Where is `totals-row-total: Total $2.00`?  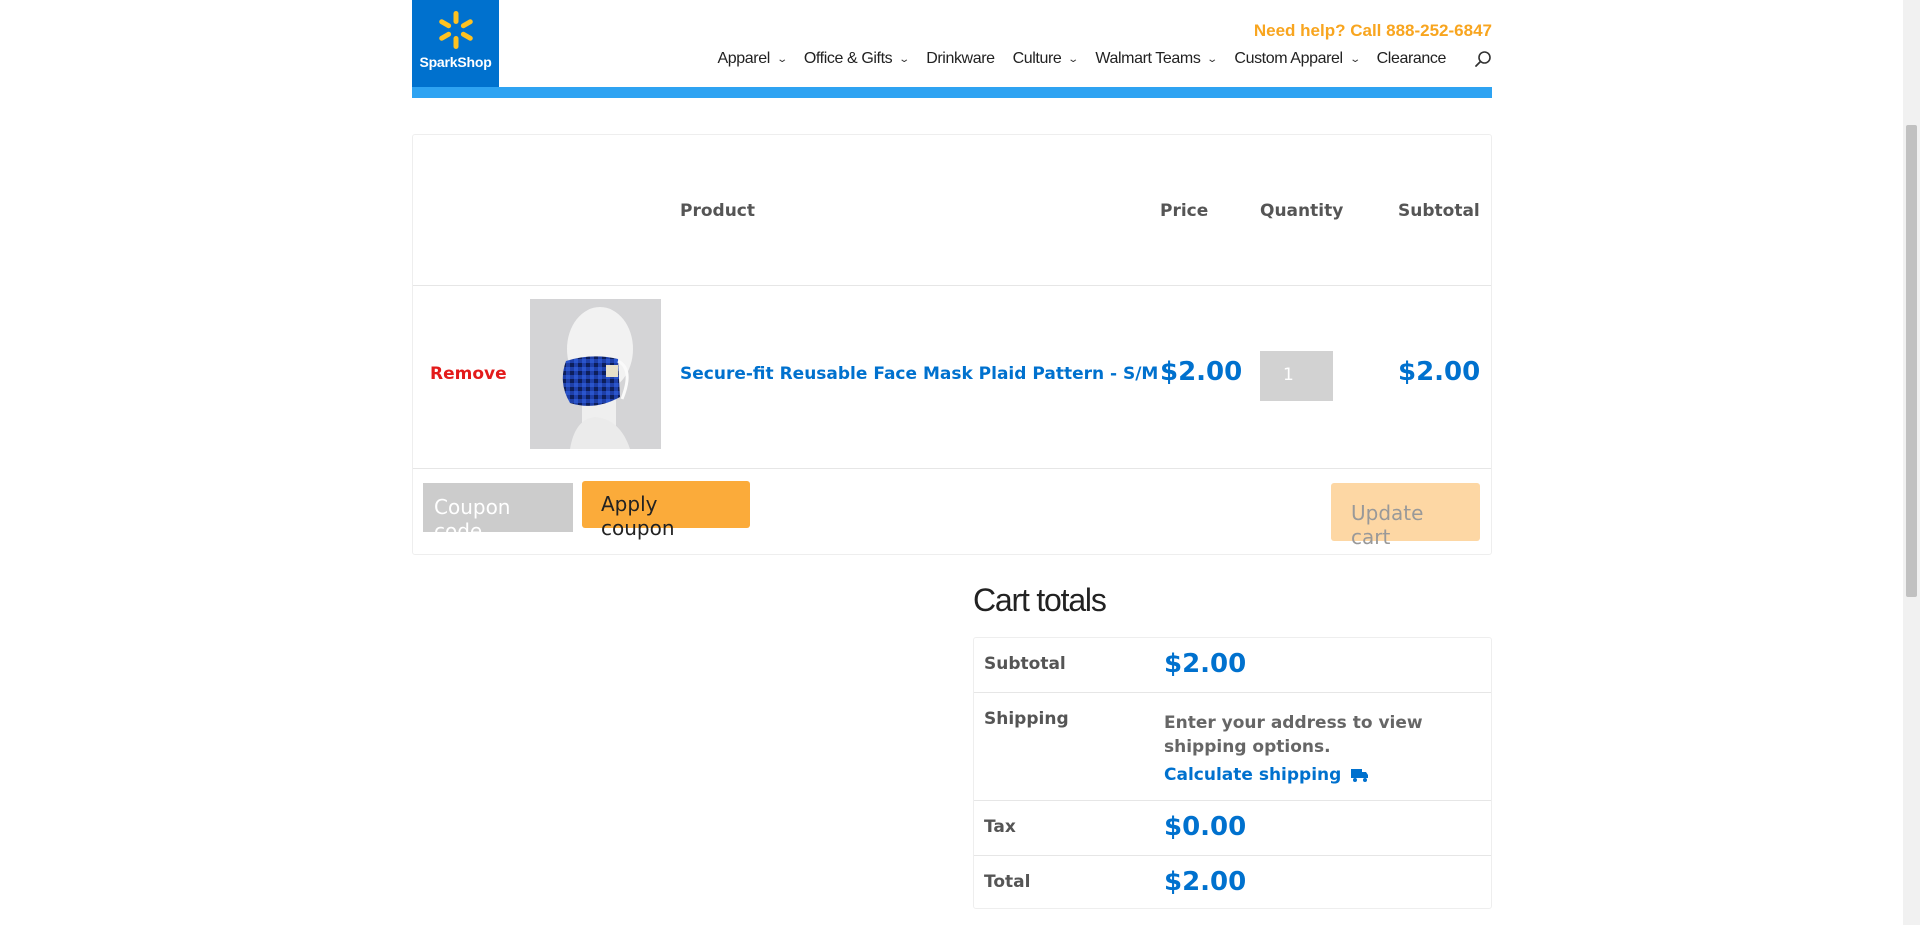
totals-row-total: Total $2.00 is located at coordinates (1232, 883).